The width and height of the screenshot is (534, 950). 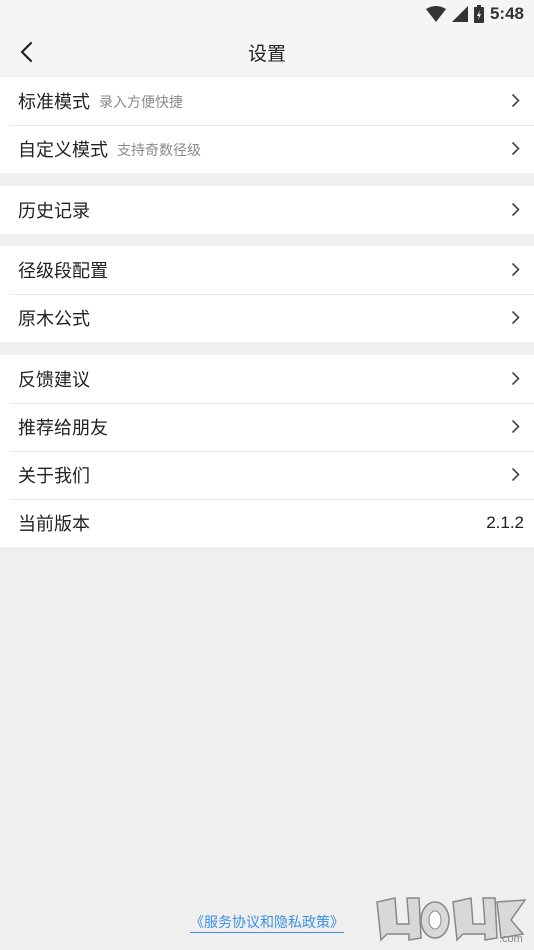 I want to click on page-title: 设置, so click(x=266, y=53).